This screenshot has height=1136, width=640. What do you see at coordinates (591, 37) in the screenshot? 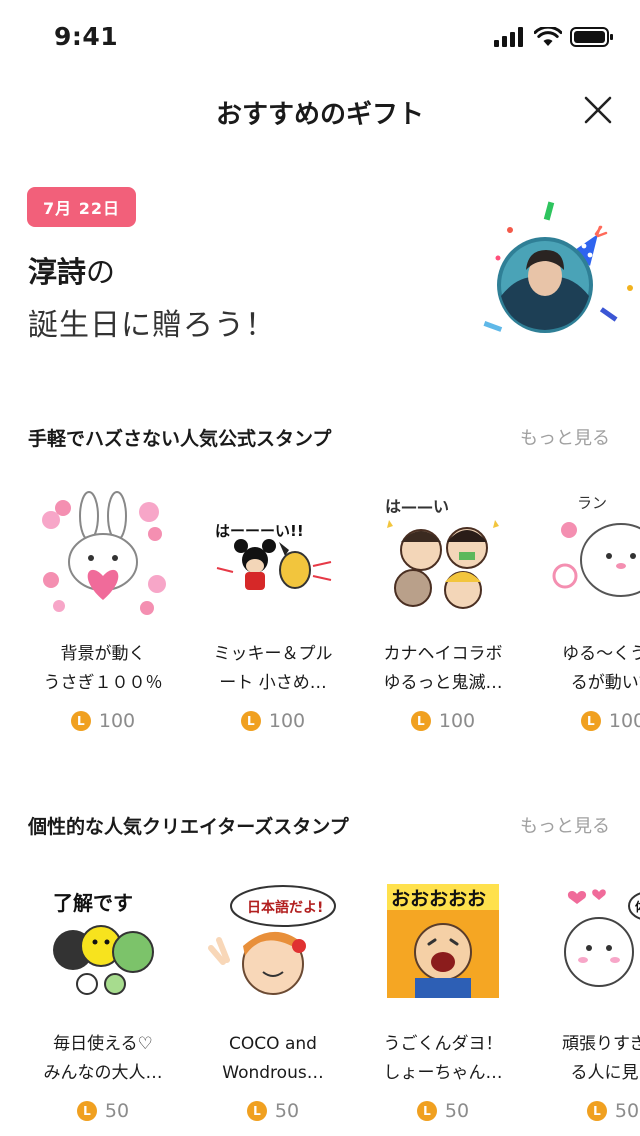
I see `battery-icon` at bounding box center [591, 37].